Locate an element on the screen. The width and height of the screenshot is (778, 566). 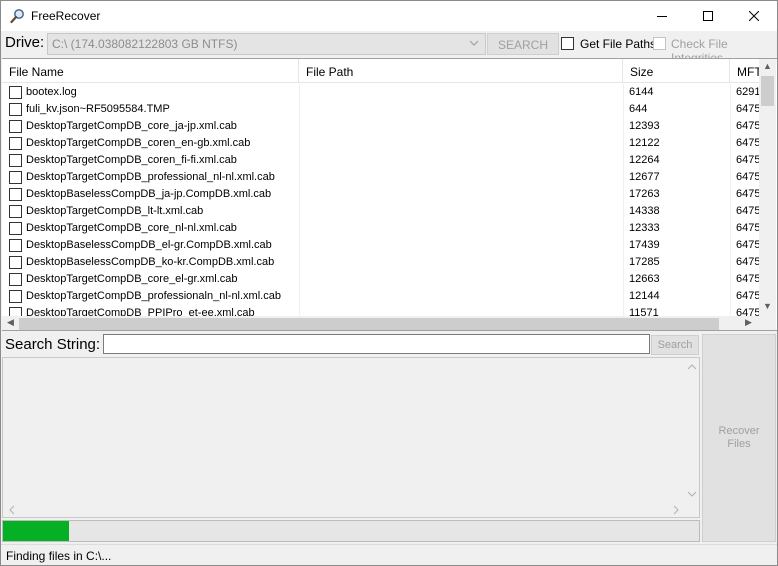
close-icon is located at coordinates (754, 16).